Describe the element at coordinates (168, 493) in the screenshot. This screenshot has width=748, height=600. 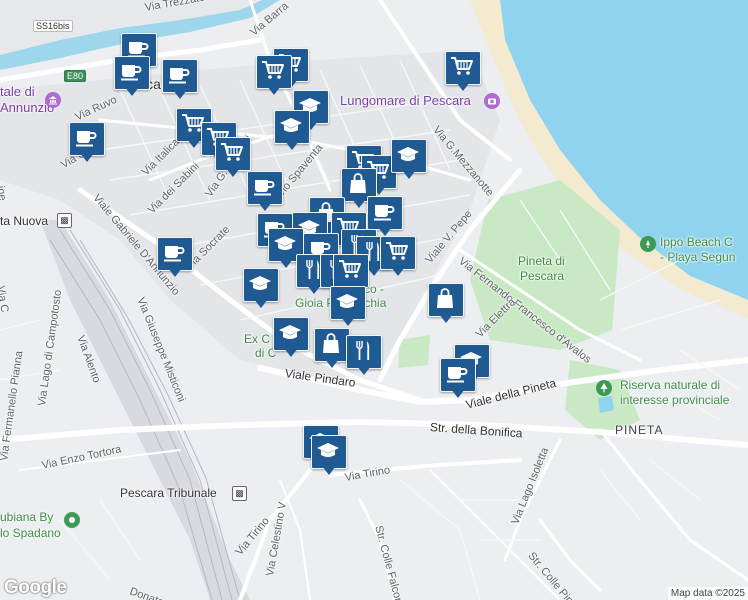
I see `station-label: Pescara Tribunale` at that location.